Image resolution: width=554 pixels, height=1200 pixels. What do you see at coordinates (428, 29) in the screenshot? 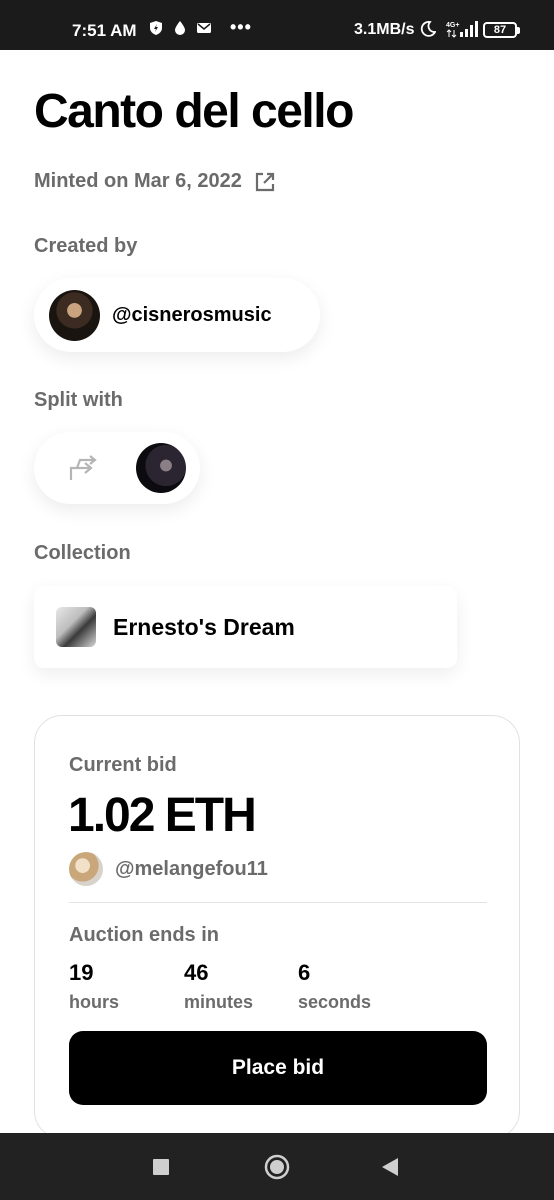
I see `moon-icon` at bounding box center [428, 29].